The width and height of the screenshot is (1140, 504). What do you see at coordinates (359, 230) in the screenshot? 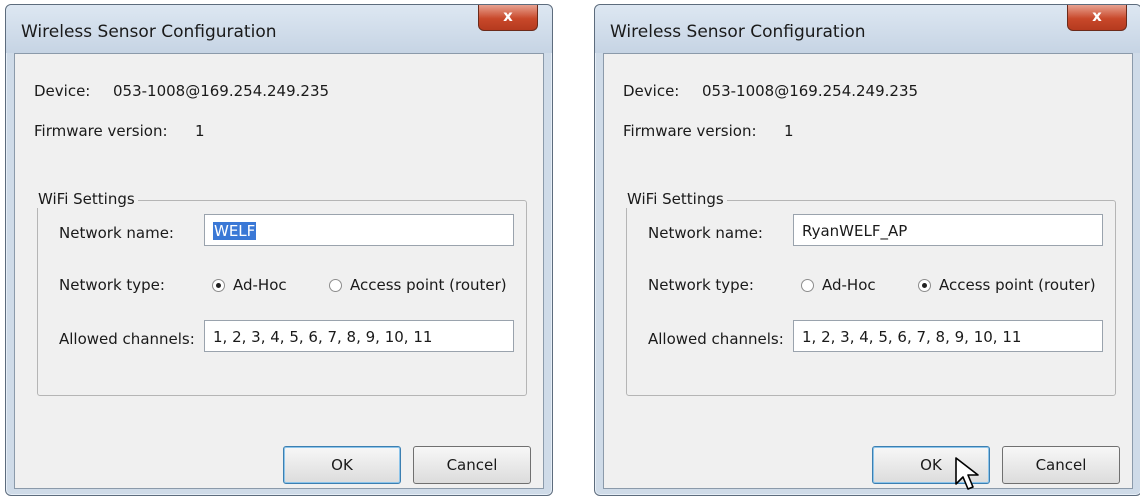
I see `network-name-input: WELF` at bounding box center [359, 230].